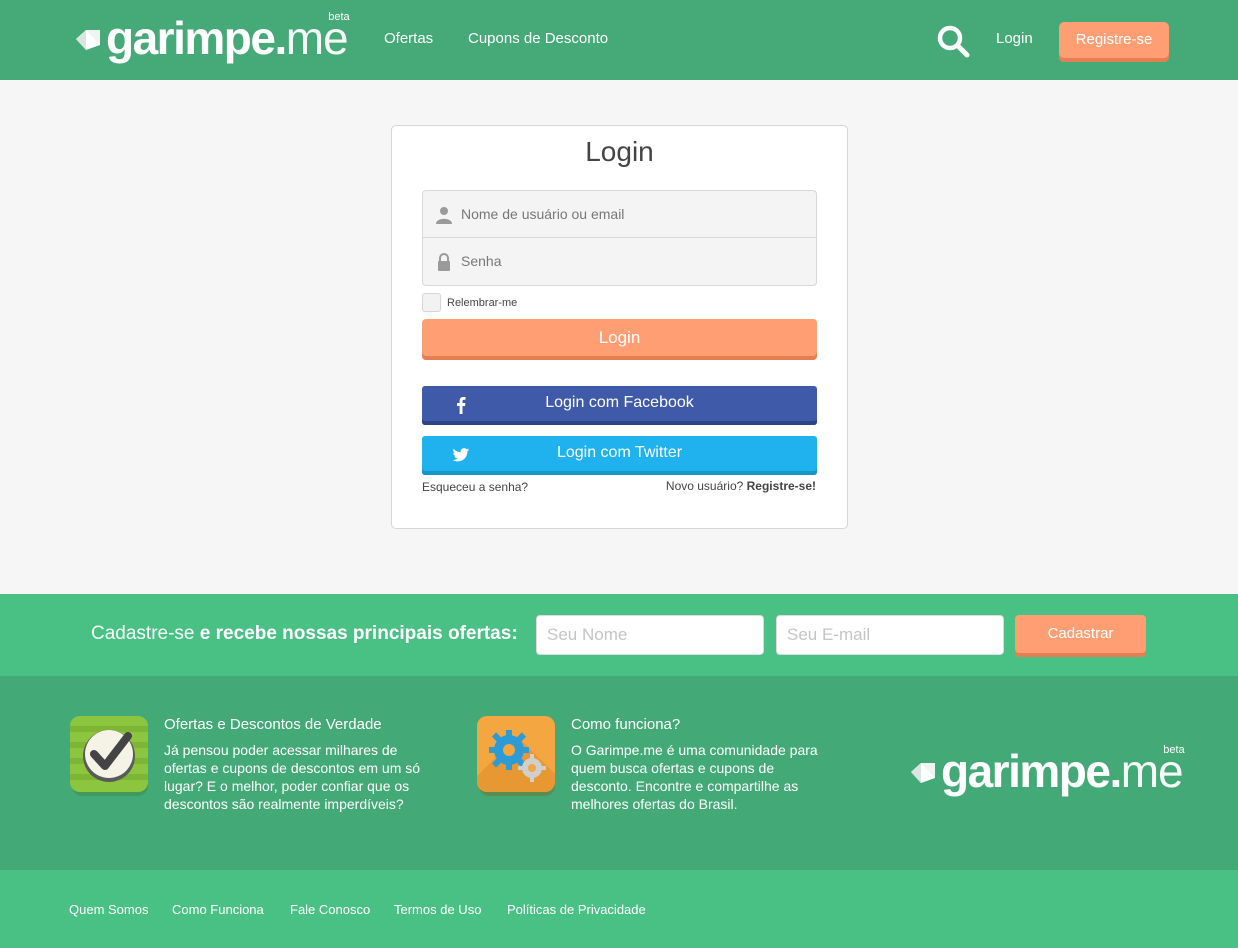 The width and height of the screenshot is (1238, 948). I want to click on footer-link-termos-de-uso: Termos de Uso, so click(437, 909).